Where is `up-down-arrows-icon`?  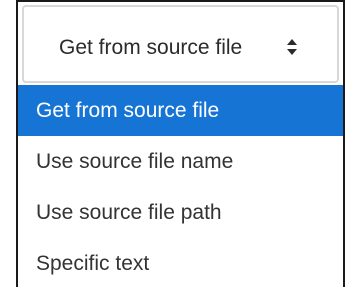
up-down-arrows-icon is located at coordinates (292, 47).